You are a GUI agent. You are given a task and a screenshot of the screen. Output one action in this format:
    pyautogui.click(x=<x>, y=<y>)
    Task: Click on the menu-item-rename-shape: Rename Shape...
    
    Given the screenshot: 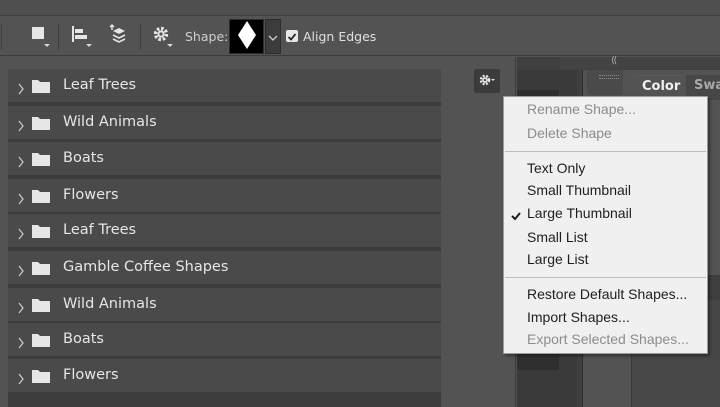 What is the action you would take?
    pyautogui.click(x=581, y=109)
    